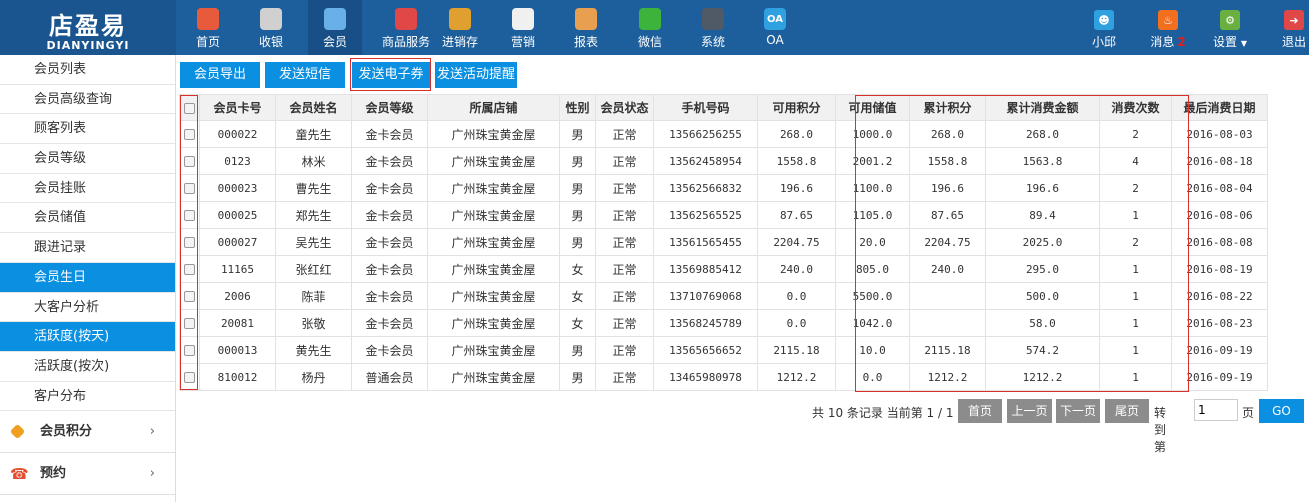 The width and height of the screenshot is (1309, 502). Describe the element at coordinates (389, 107) in the screenshot. I see `column-header: 会员等级` at that location.